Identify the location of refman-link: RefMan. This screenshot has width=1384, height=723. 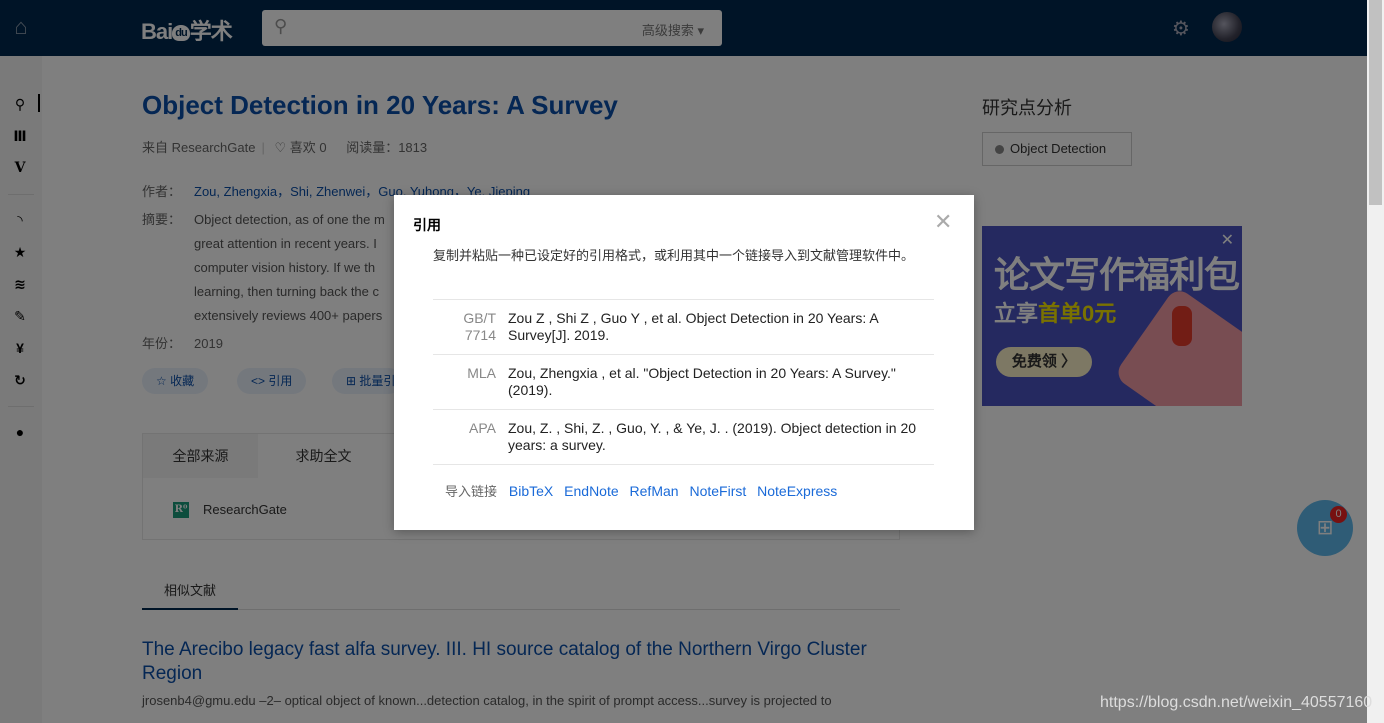
(654, 491).